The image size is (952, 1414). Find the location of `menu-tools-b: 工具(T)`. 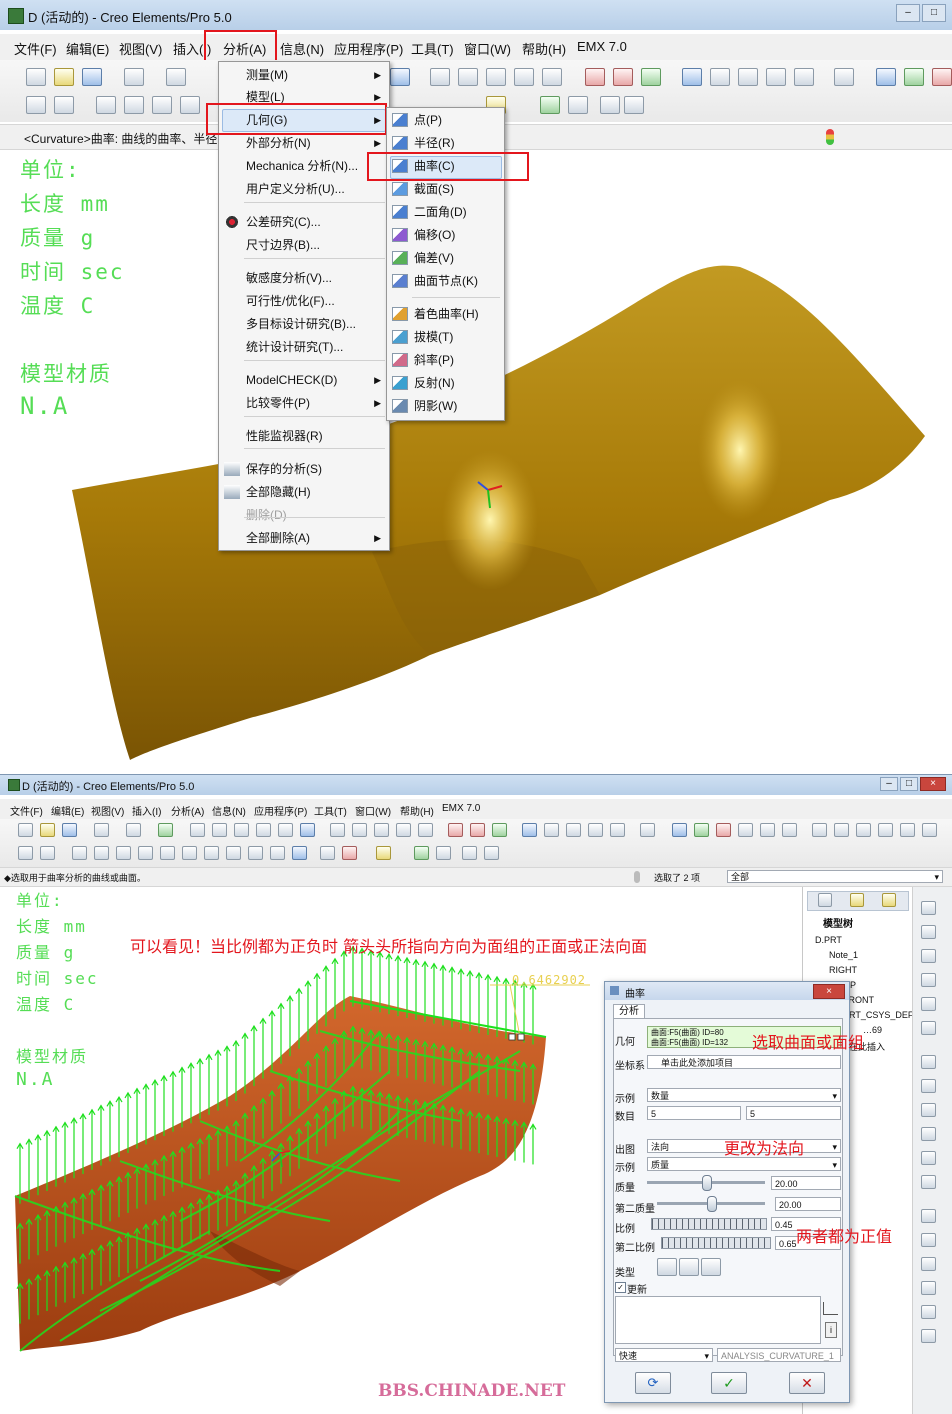

menu-tools-b: 工具(T) is located at coordinates (330, 810).